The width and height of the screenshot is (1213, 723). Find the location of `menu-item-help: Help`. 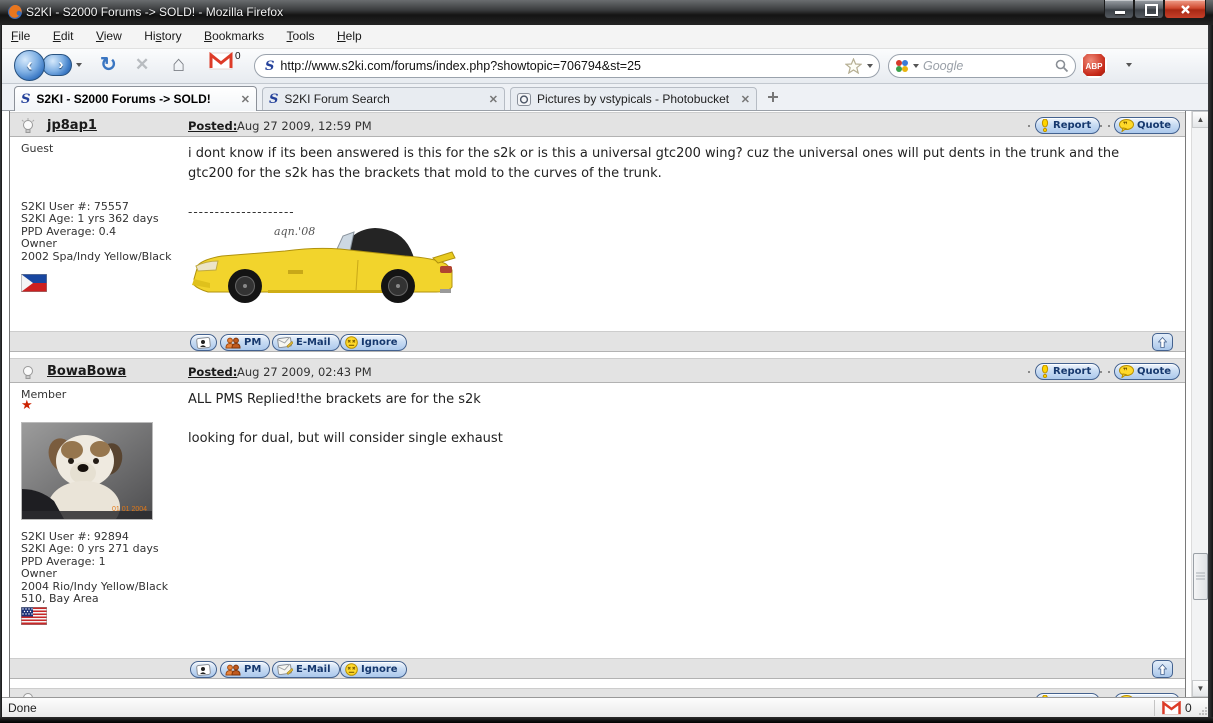

menu-item-help: Help is located at coordinates (349, 34).